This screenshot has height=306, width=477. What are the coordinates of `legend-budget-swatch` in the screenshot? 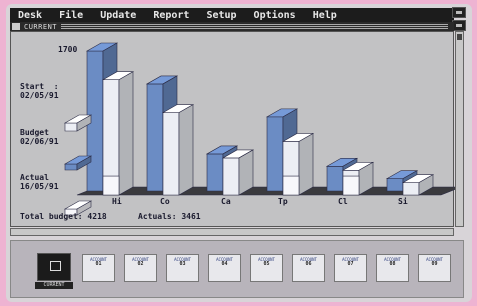 It's located at (71, 167).